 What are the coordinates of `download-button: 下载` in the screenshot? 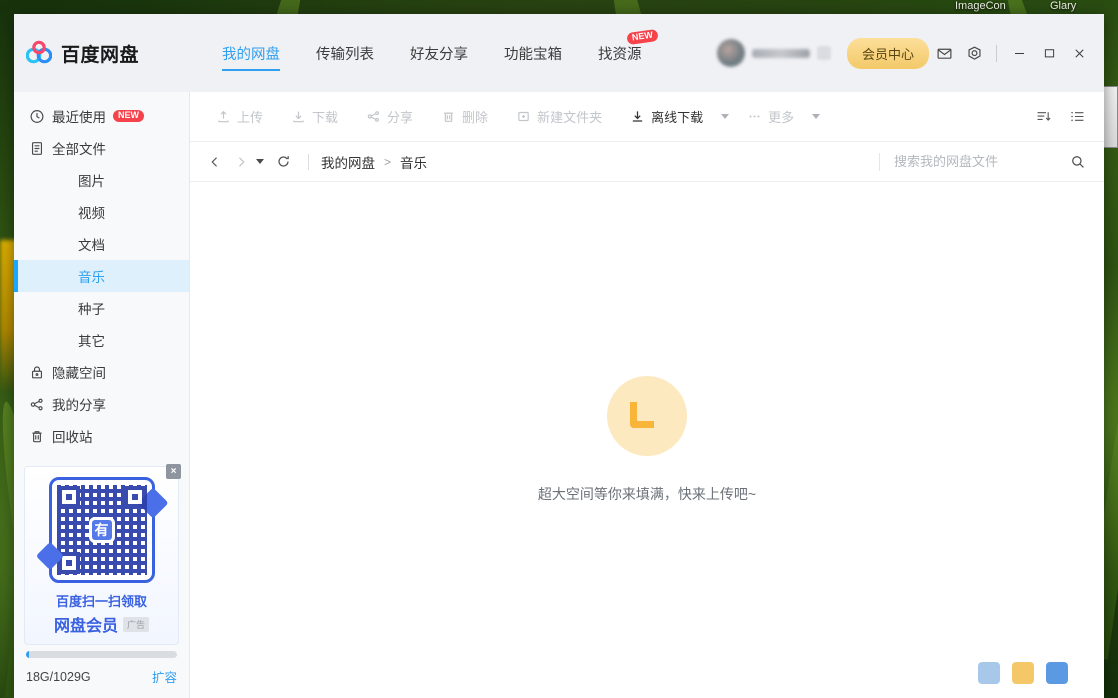 It's located at (314, 117).